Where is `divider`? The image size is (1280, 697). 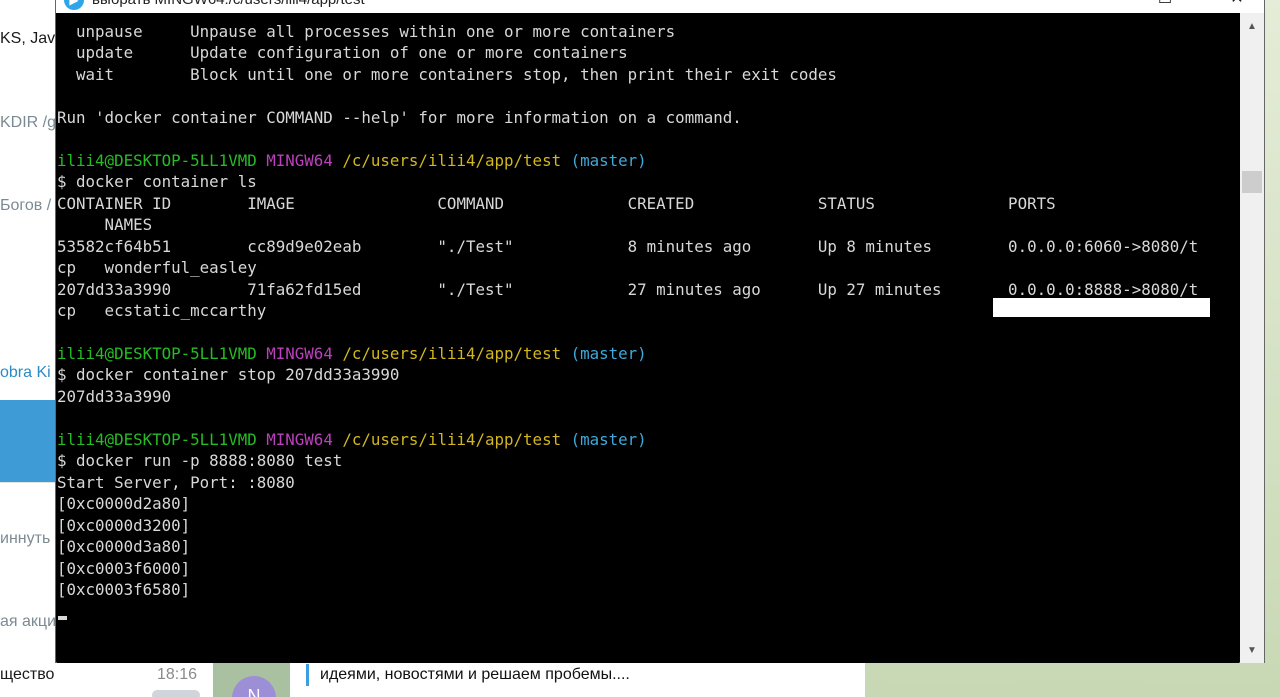 divider is located at coordinates (30, 482).